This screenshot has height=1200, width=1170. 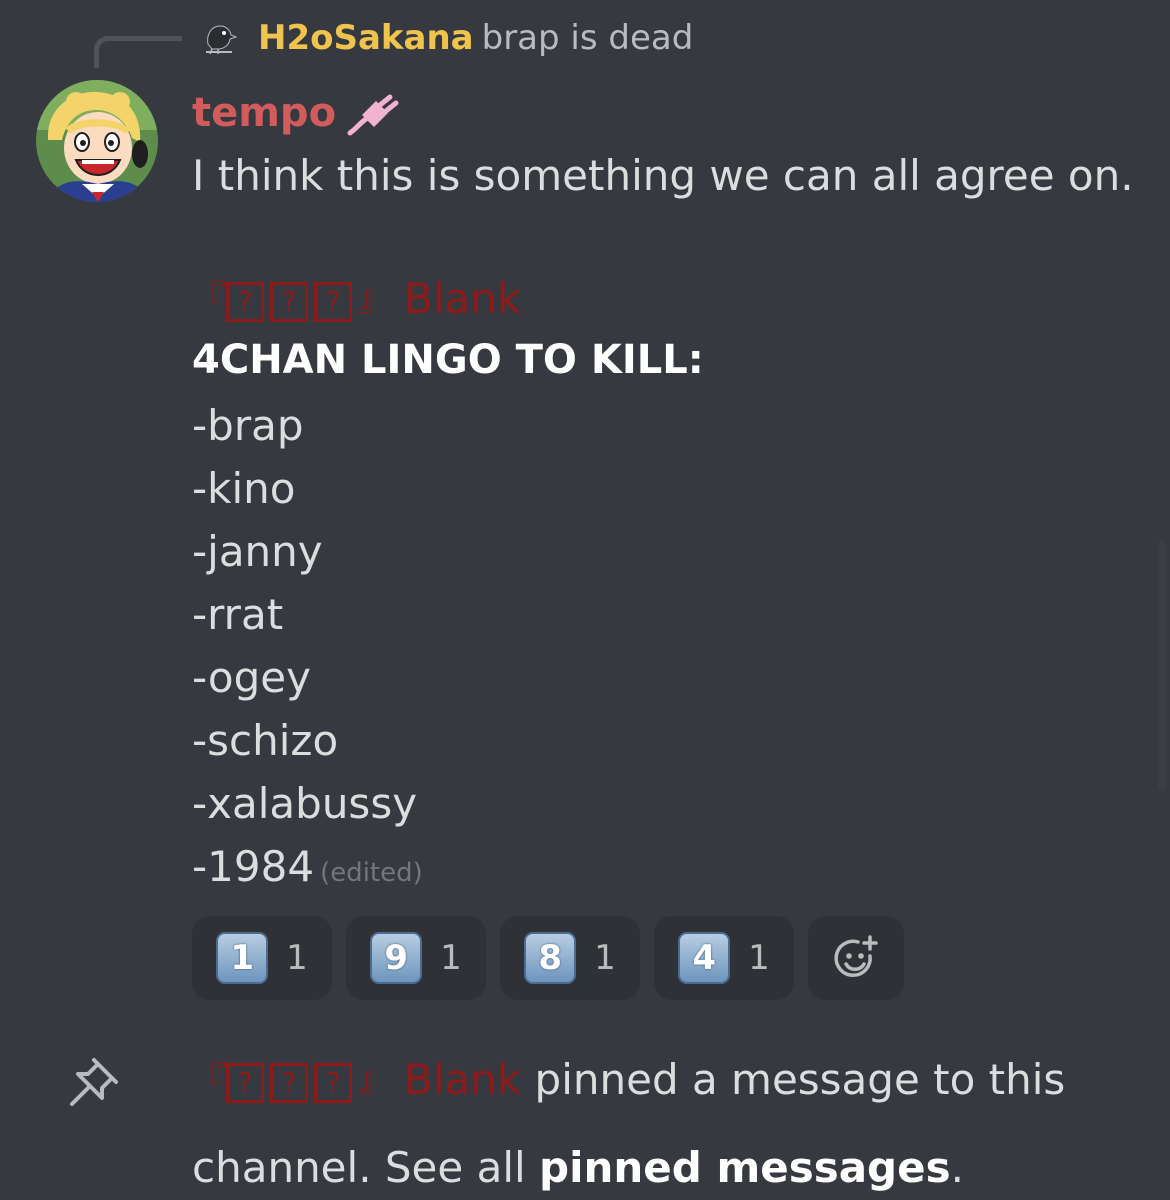 What do you see at coordinates (704, 958) in the screenshot?
I see `keycap-four-icon: 4` at bounding box center [704, 958].